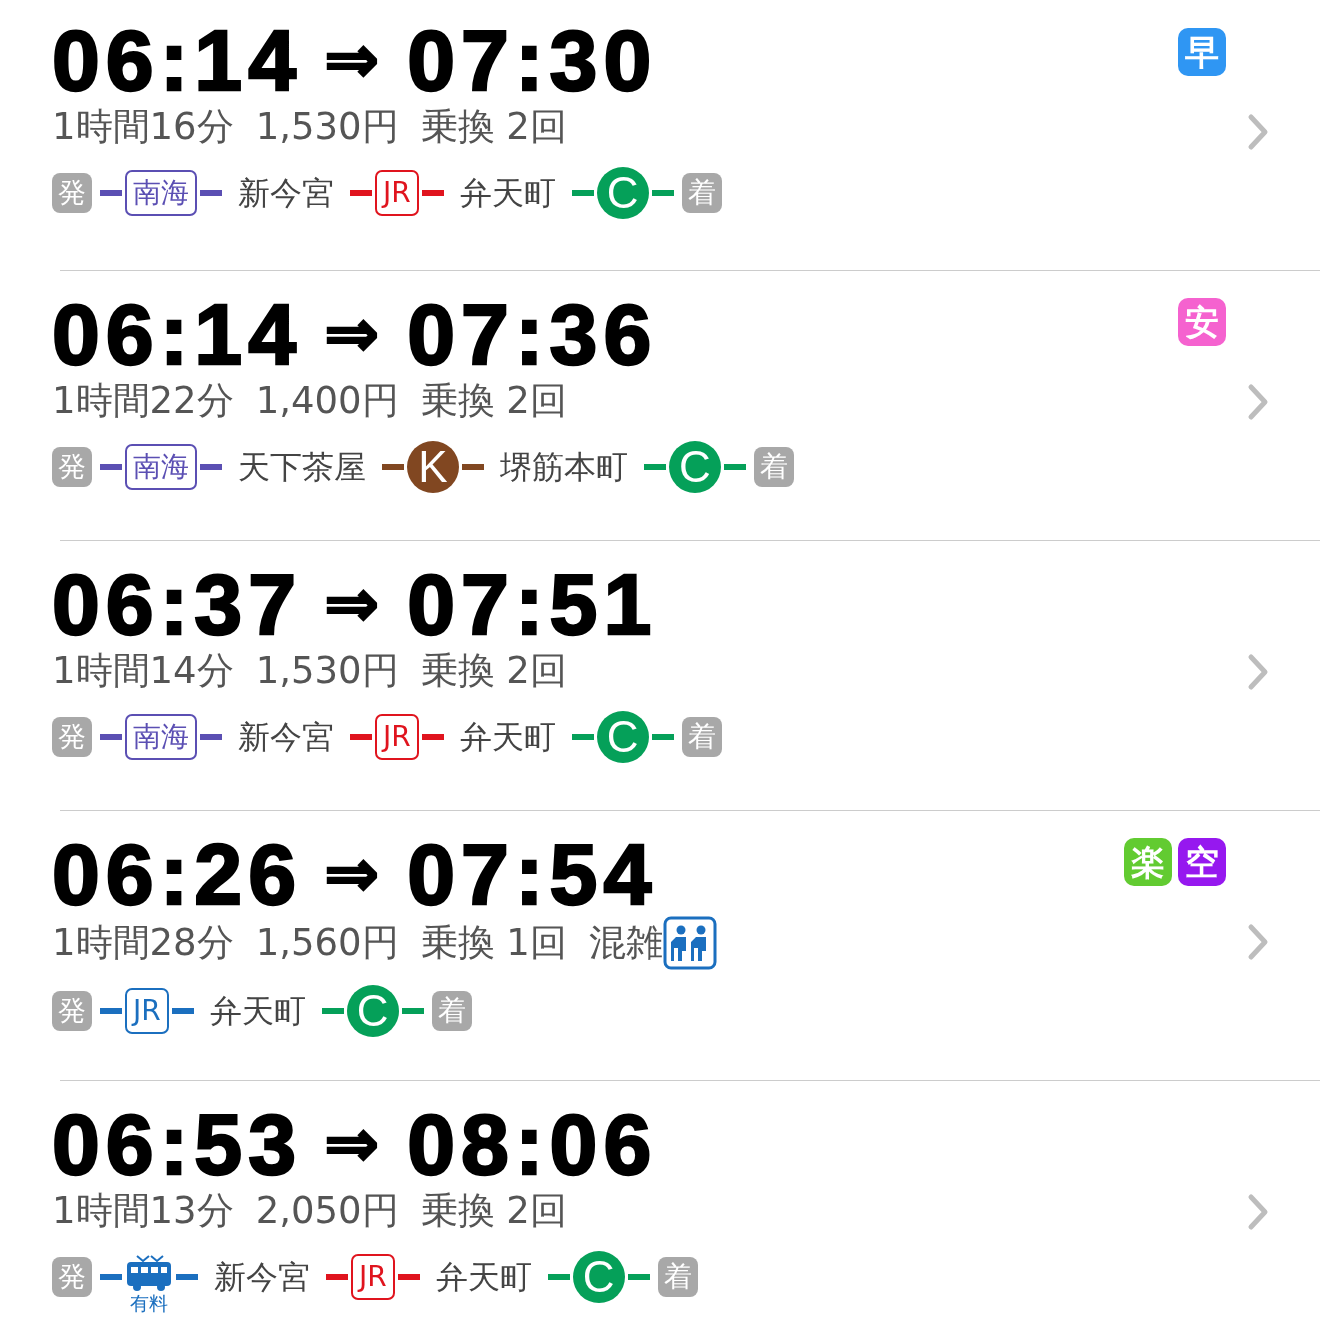 Image resolution: width=1320 pixels, height=1336 pixels. I want to click on duration-text: 1時間16分, so click(143, 127).